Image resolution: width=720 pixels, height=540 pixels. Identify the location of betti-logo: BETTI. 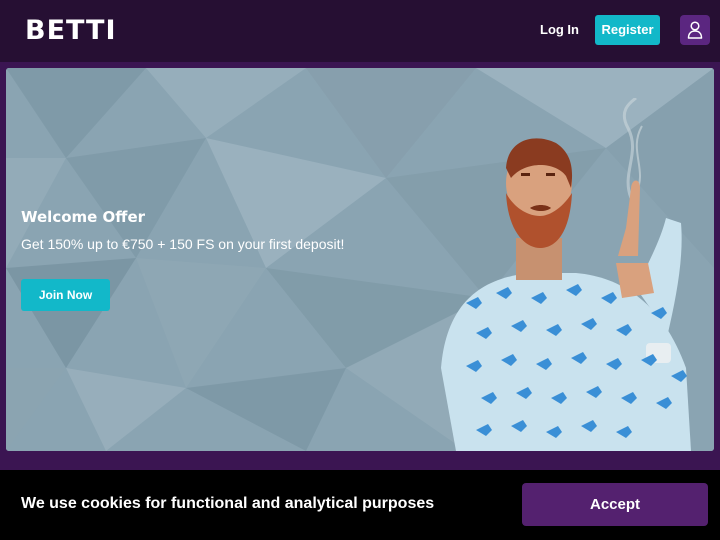
(71, 31).